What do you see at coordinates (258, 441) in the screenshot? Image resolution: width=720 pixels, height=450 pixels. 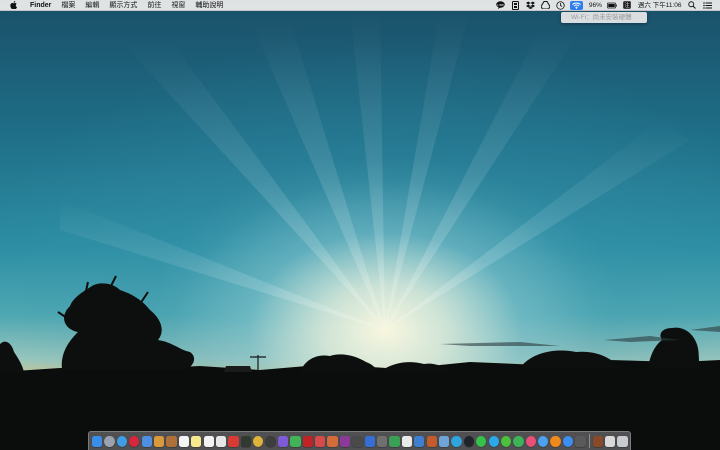 I see `chrome-icon` at bounding box center [258, 441].